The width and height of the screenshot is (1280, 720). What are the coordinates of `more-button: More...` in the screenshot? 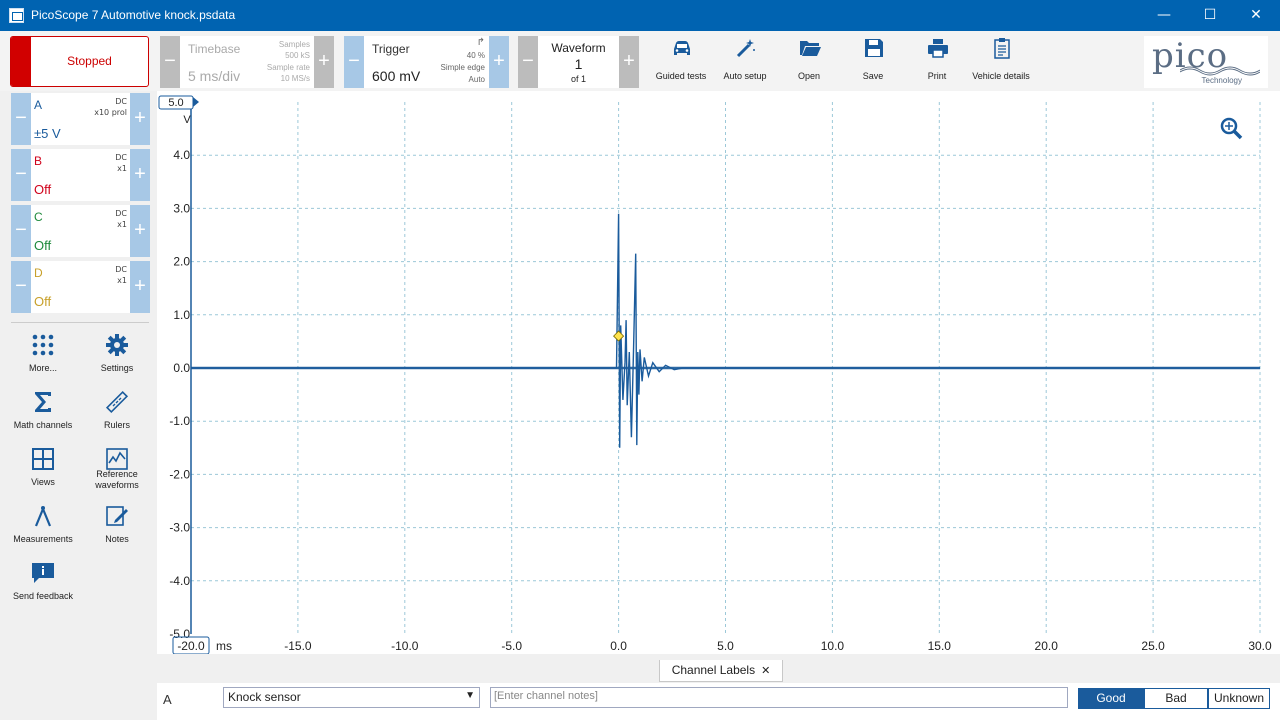 It's located at (43, 355).